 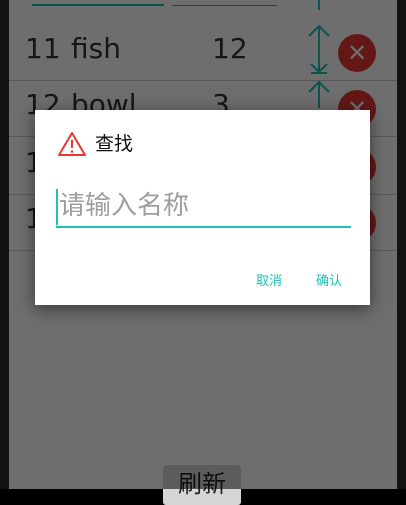 What do you see at coordinates (114, 144) in the screenshot?
I see `dialog-title: 查找` at bounding box center [114, 144].